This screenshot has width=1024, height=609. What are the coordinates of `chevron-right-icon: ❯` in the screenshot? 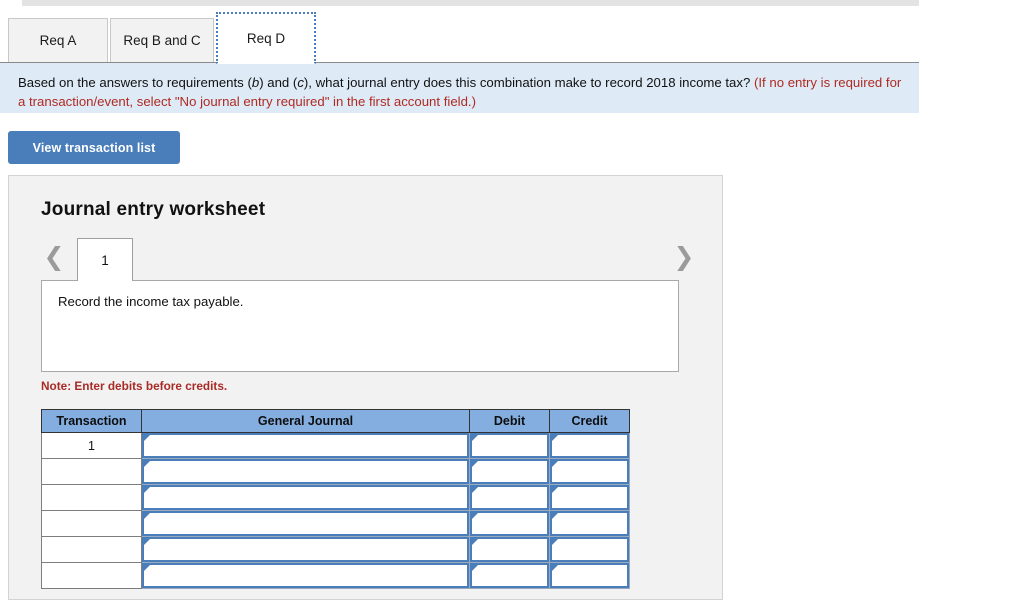 It's located at (684, 258).